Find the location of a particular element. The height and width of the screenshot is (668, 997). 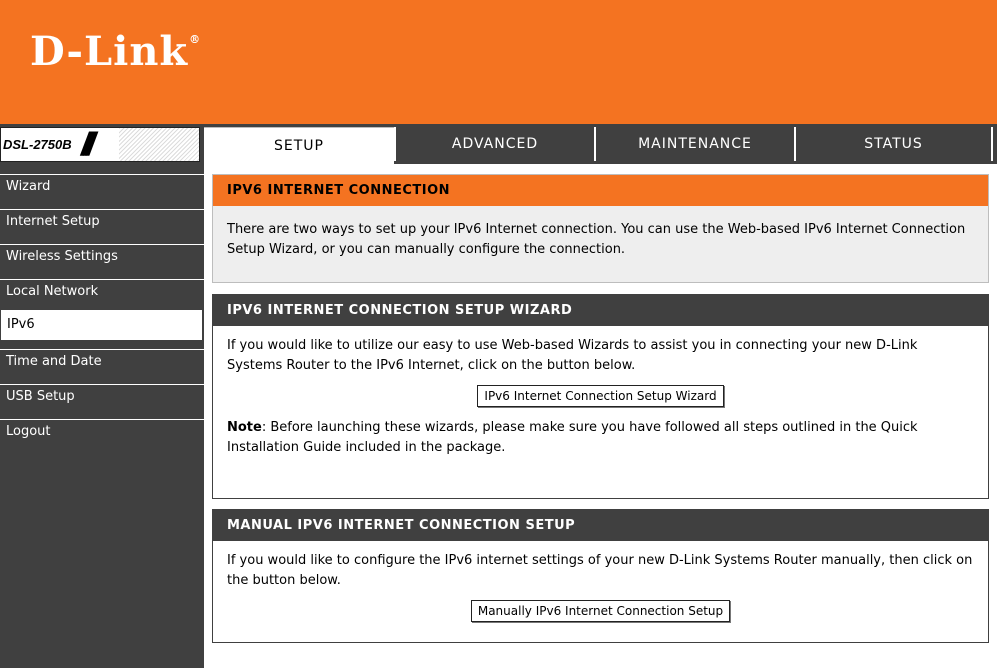

dlink-logo: D-Link® is located at coordinates (116, 51).